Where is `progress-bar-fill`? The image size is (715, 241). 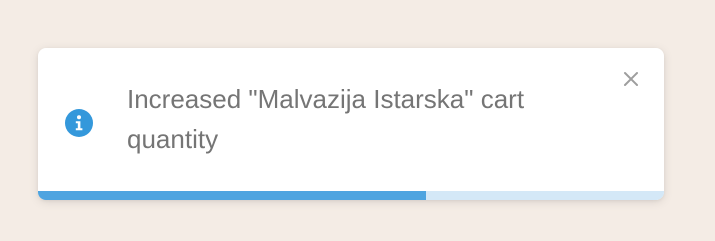
progress-bar-fill is located at coordinates (232, 195).